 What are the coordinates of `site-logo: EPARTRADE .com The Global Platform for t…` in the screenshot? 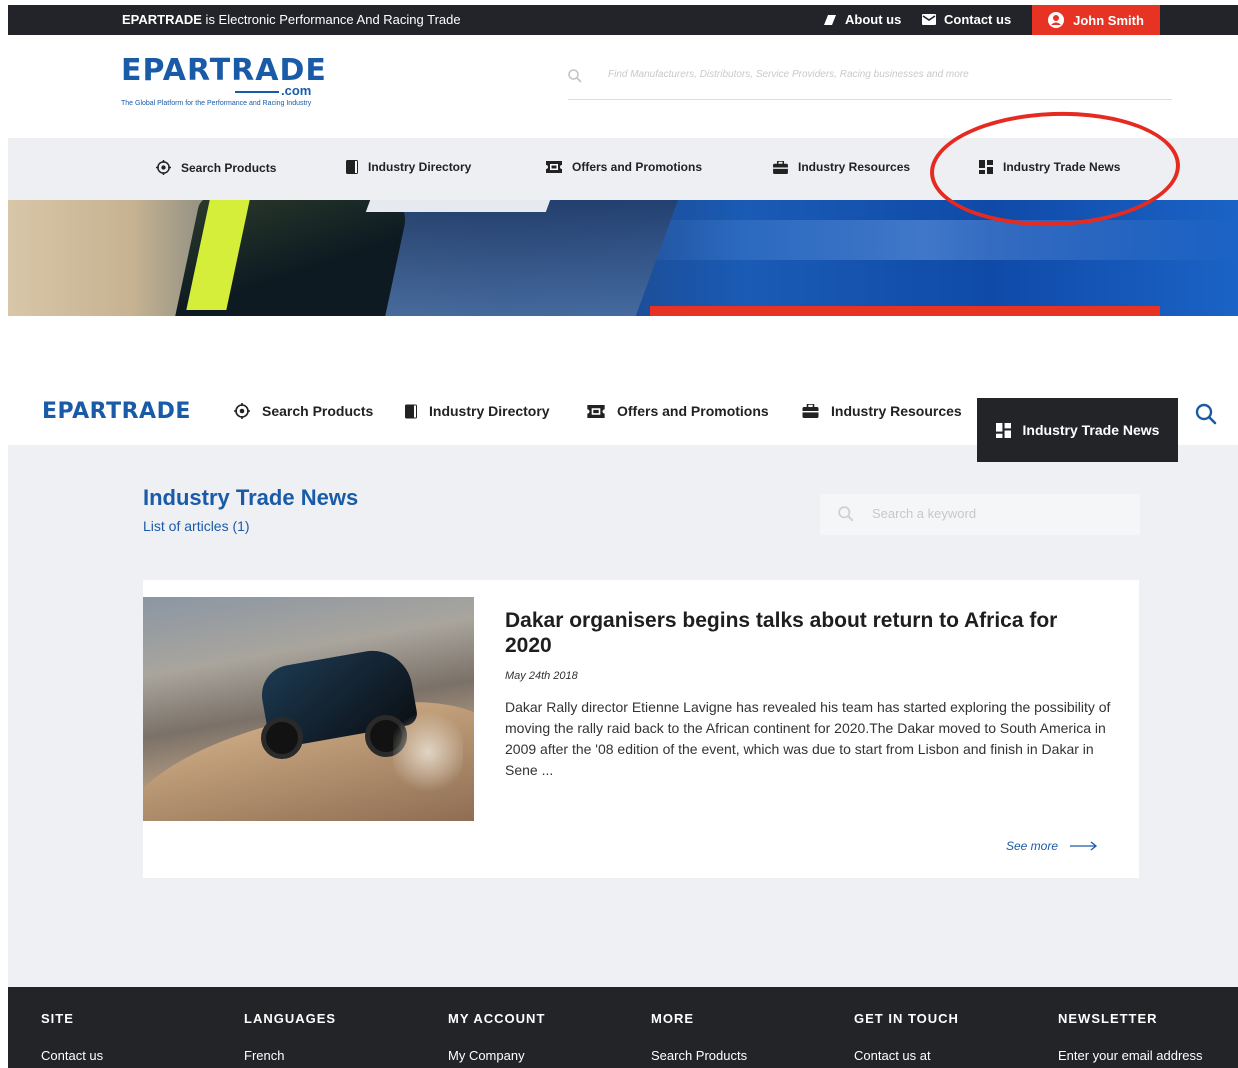 It's located at (224, 81).